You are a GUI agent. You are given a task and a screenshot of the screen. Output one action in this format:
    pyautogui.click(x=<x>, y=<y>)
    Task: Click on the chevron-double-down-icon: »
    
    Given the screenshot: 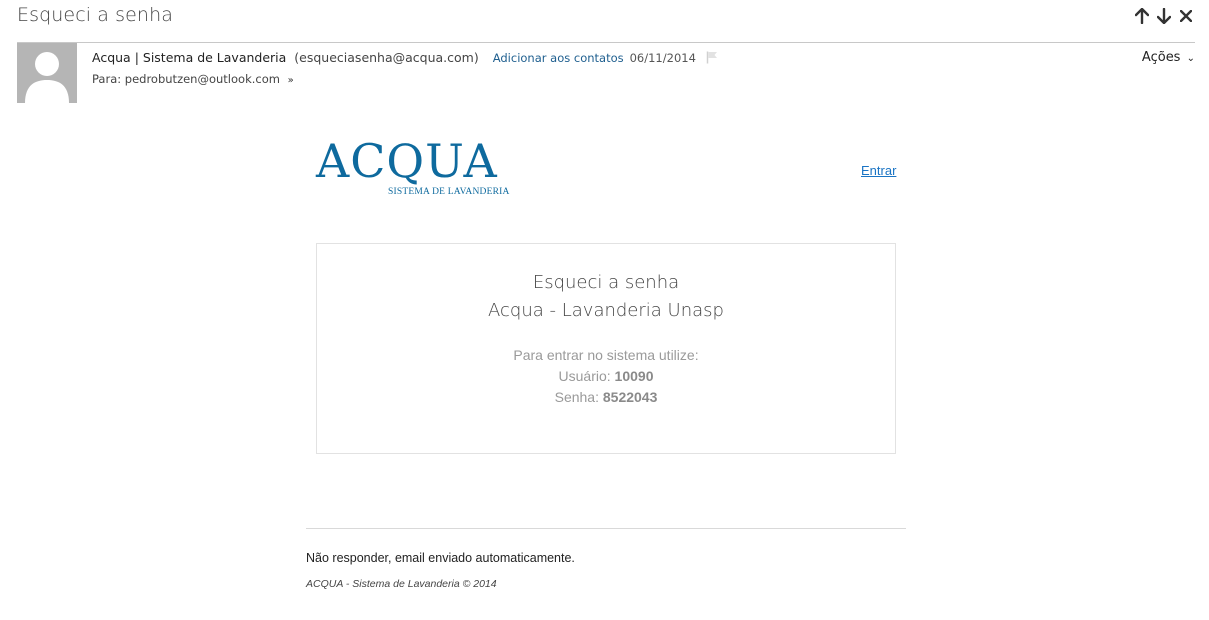 What is the action you would take?
    pyautogui.click(x=291, y=80)
    